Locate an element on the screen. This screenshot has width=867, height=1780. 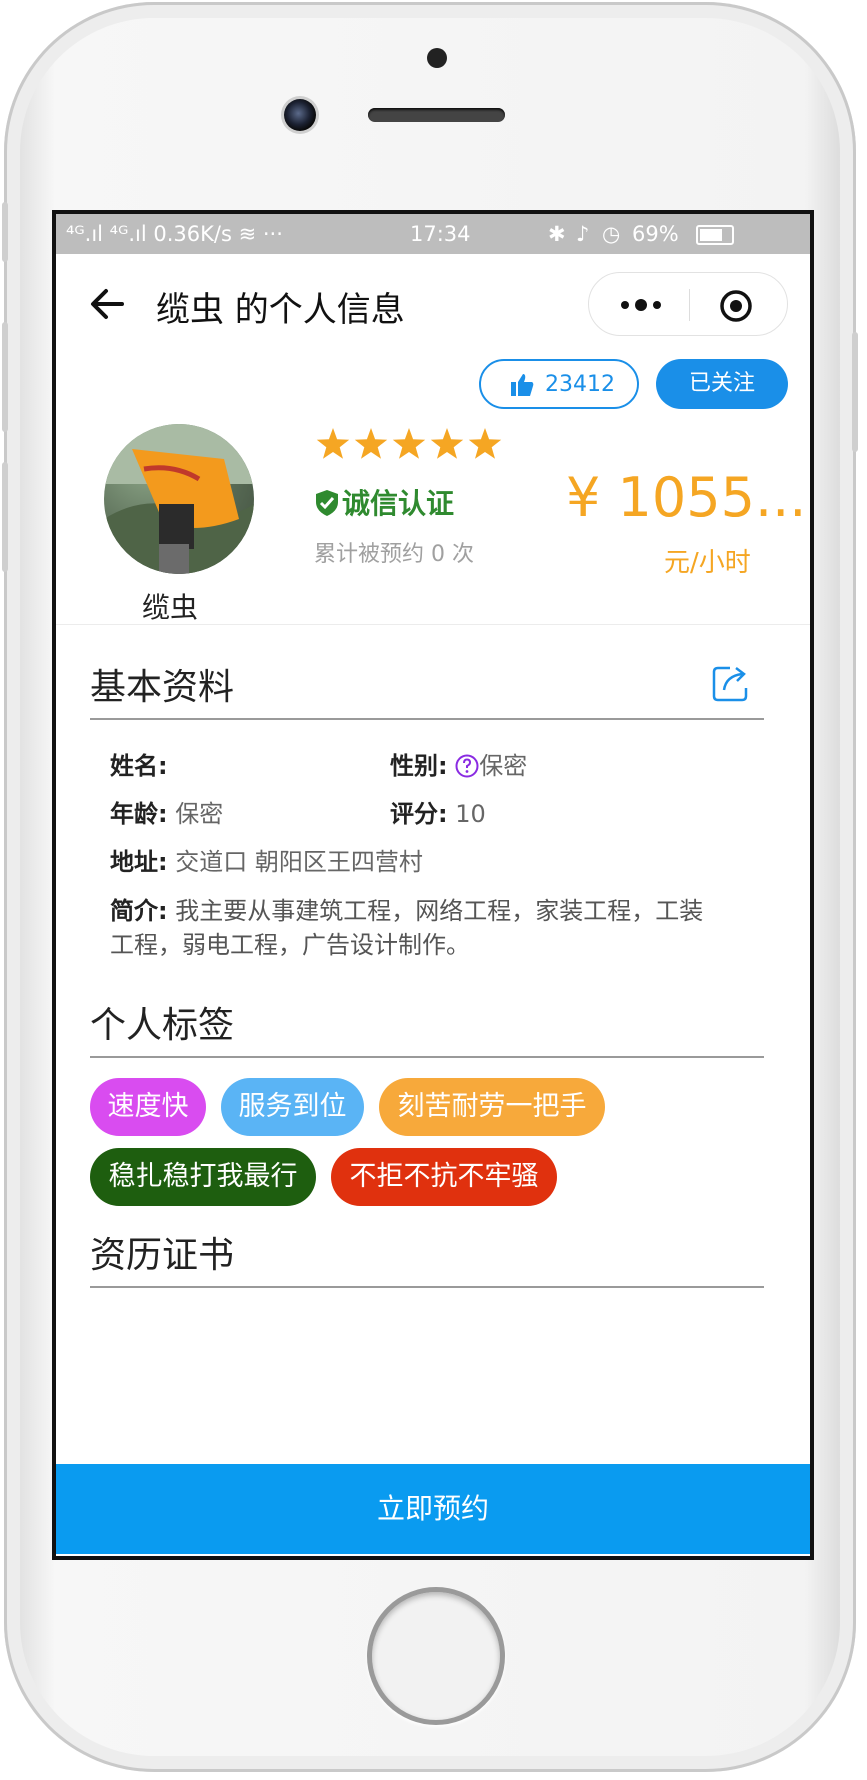
book-now-button: 立即预约 is located at coordinates (433, 1509).